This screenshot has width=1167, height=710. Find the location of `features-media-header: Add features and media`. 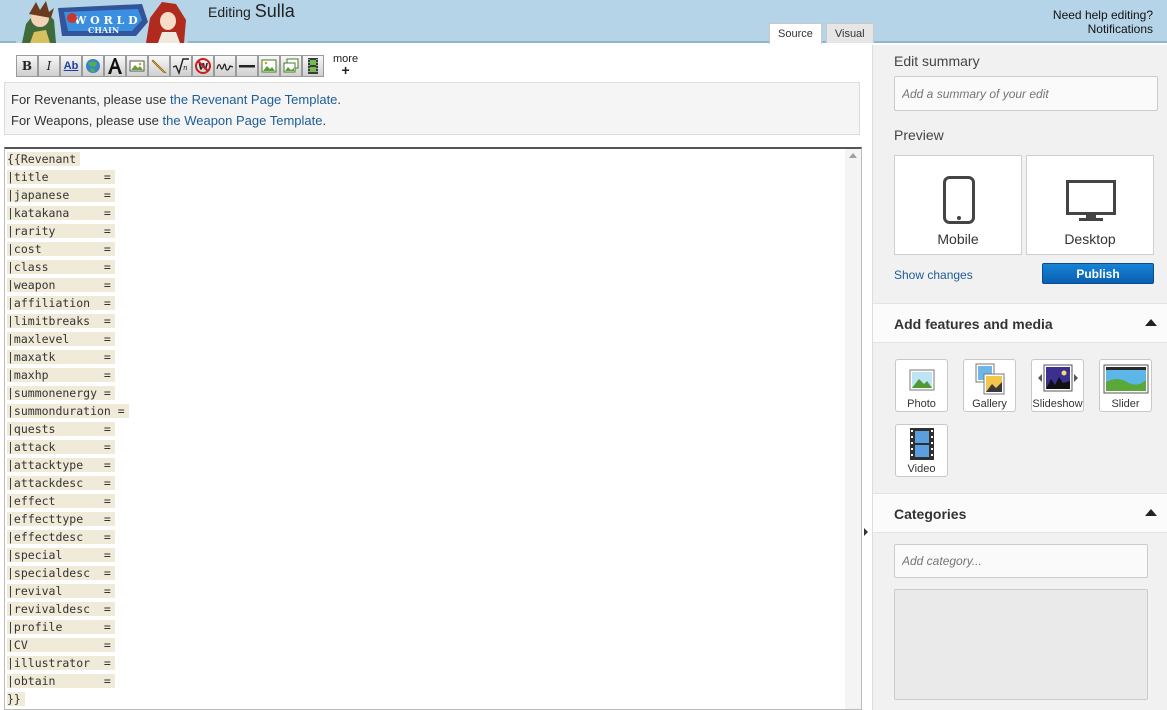

features-media-header: Add features and media is located at coordinates (1020, 323).